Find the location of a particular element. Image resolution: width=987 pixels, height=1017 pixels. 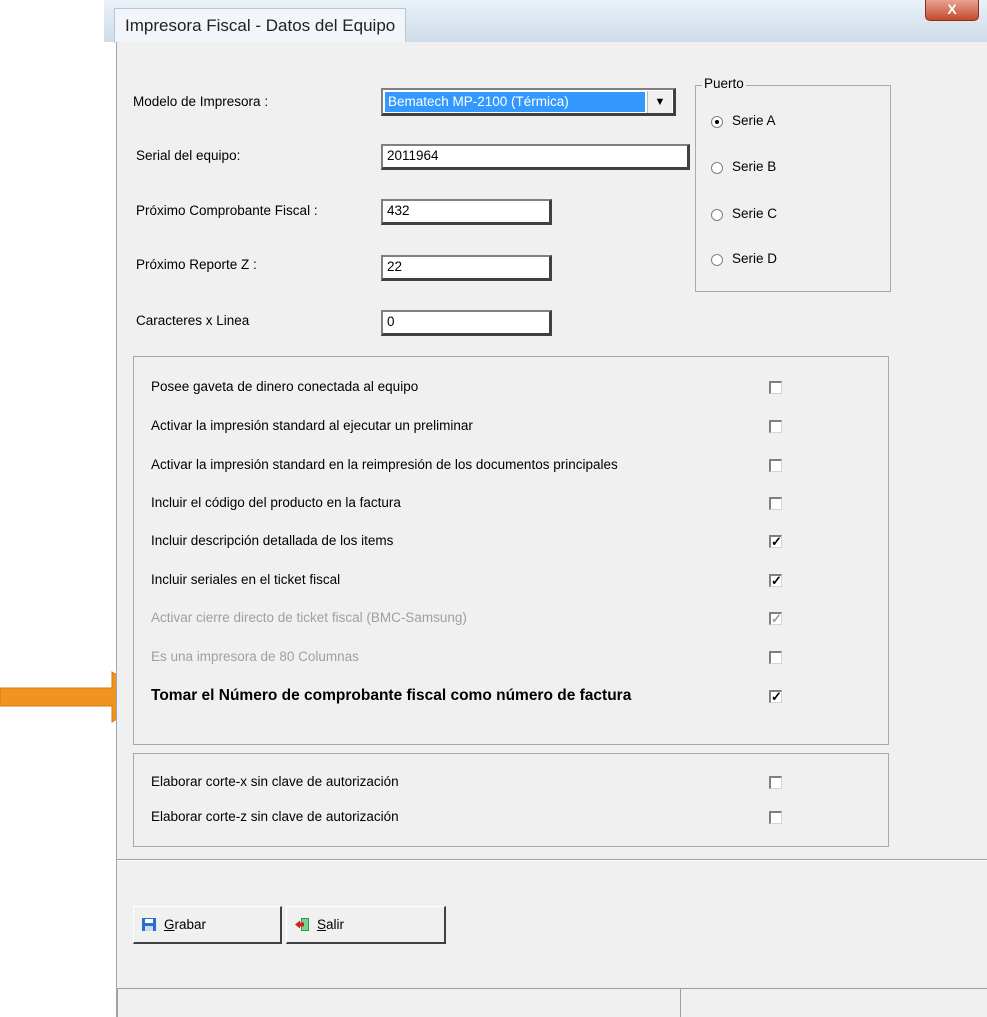

serie-c-label: Serie C is located at coordinates (755, 213).